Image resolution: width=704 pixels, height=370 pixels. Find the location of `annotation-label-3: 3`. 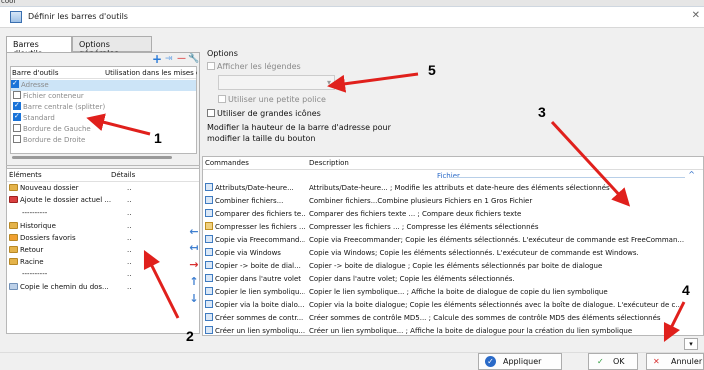

annotation-label-3: 3 is located at coordinates (542, 112).